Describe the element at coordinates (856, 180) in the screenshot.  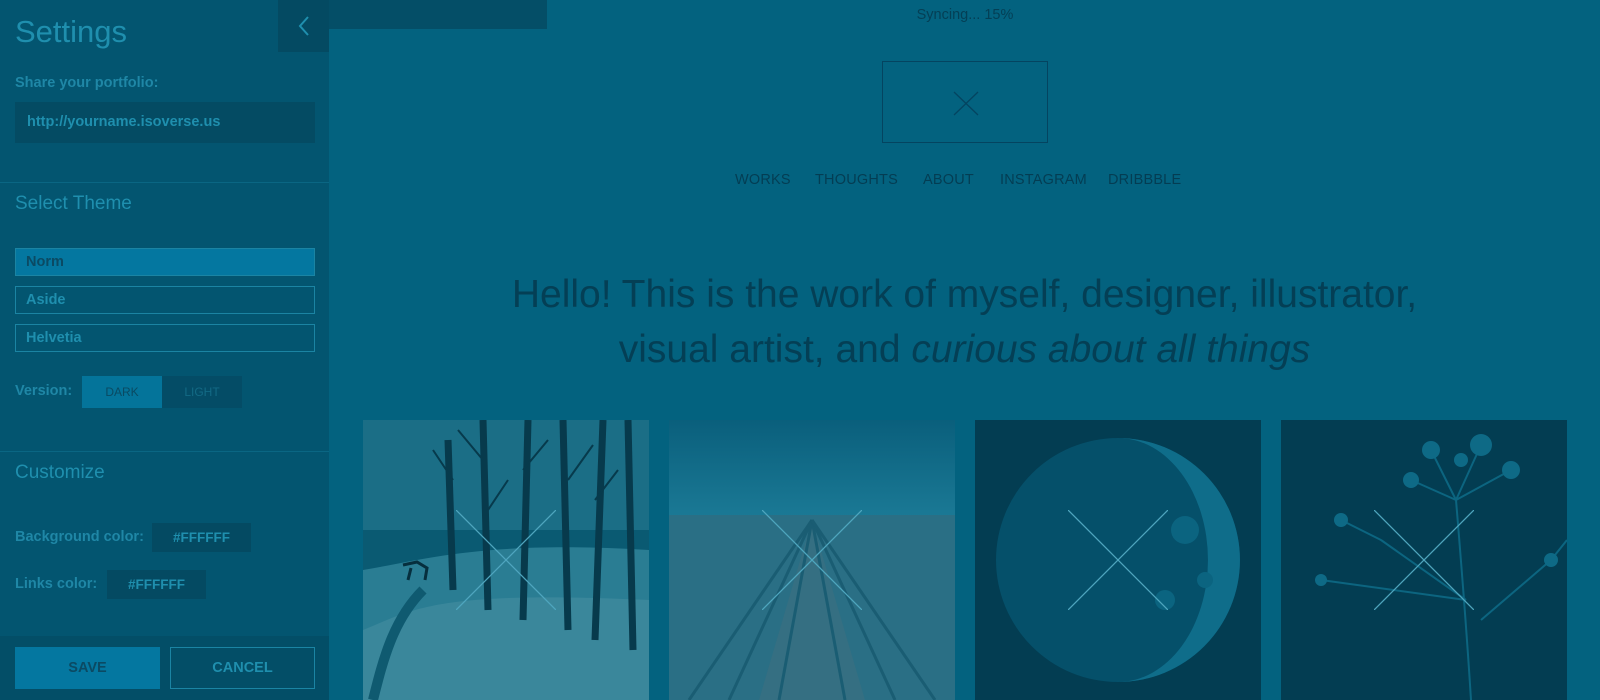
I see `nav-thoughts: THOUGHTS` at that location.